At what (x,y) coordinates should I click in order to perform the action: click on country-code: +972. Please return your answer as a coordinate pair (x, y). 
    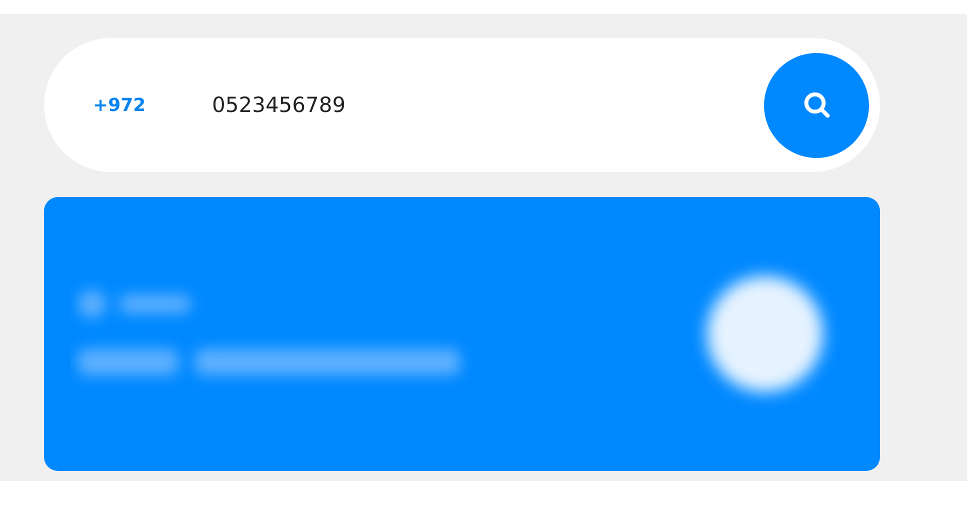
    Looking at the image, I should click on (151, 105).